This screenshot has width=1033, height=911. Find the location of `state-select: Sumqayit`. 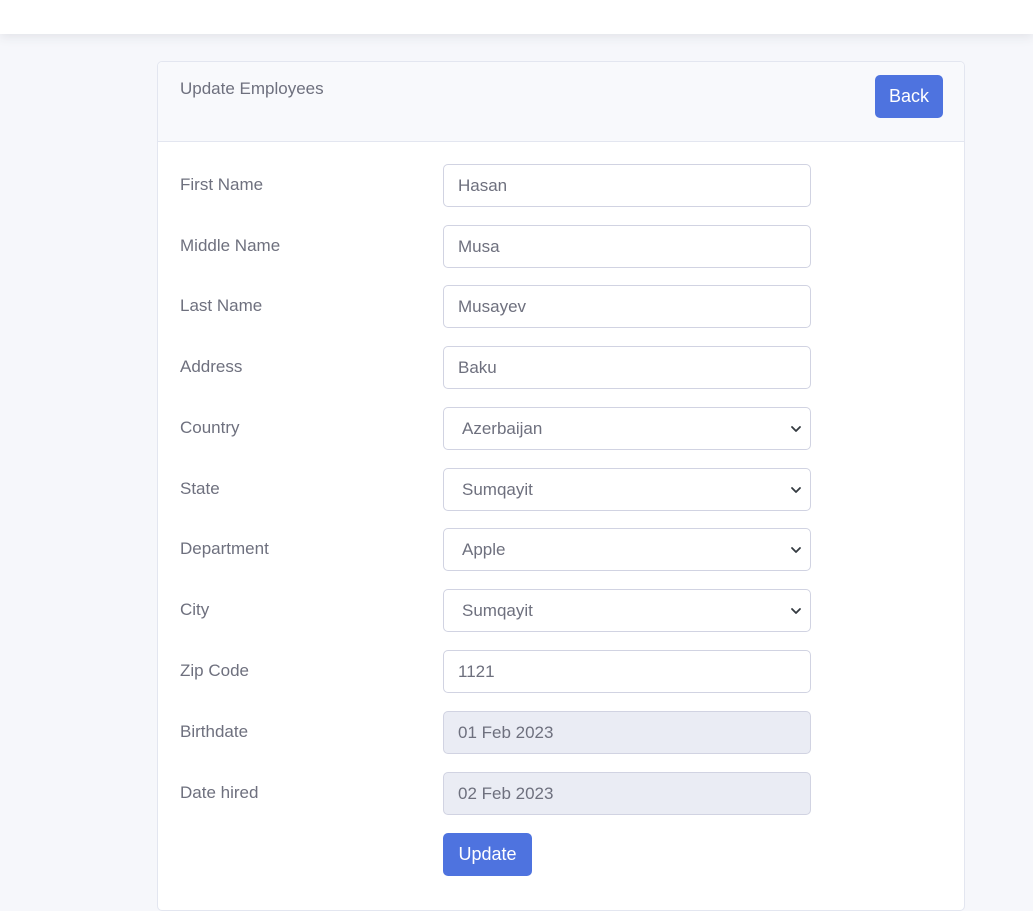

state-select: Sumqayit is located at coordinates (627, 489).